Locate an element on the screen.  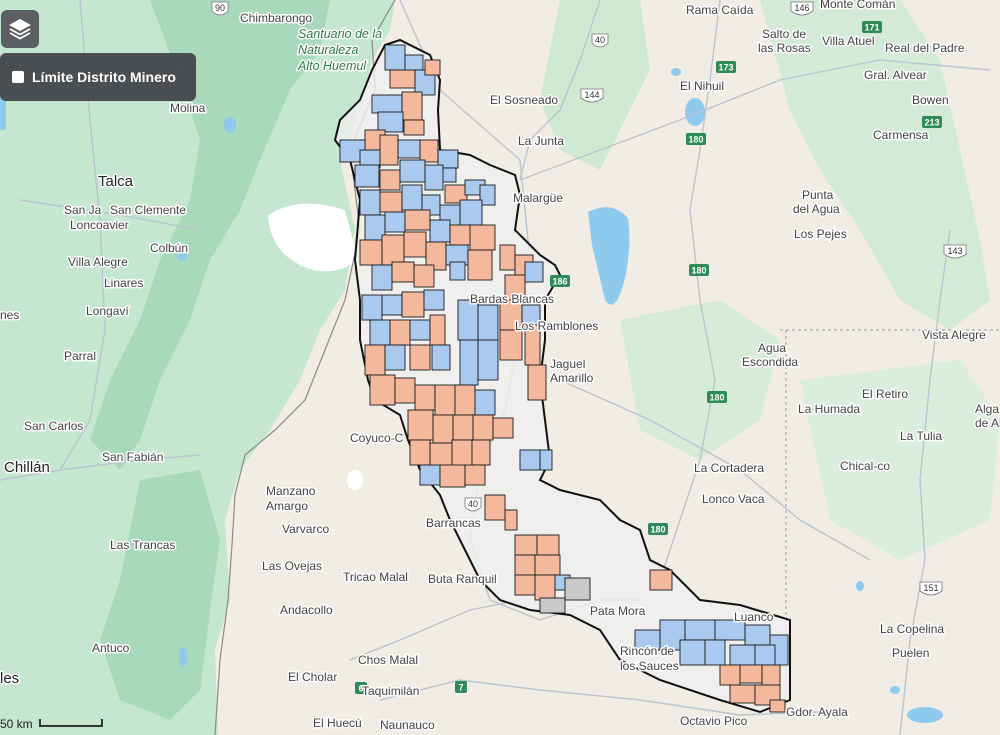
svg-text: 173 is located at coordinates (725, 68).